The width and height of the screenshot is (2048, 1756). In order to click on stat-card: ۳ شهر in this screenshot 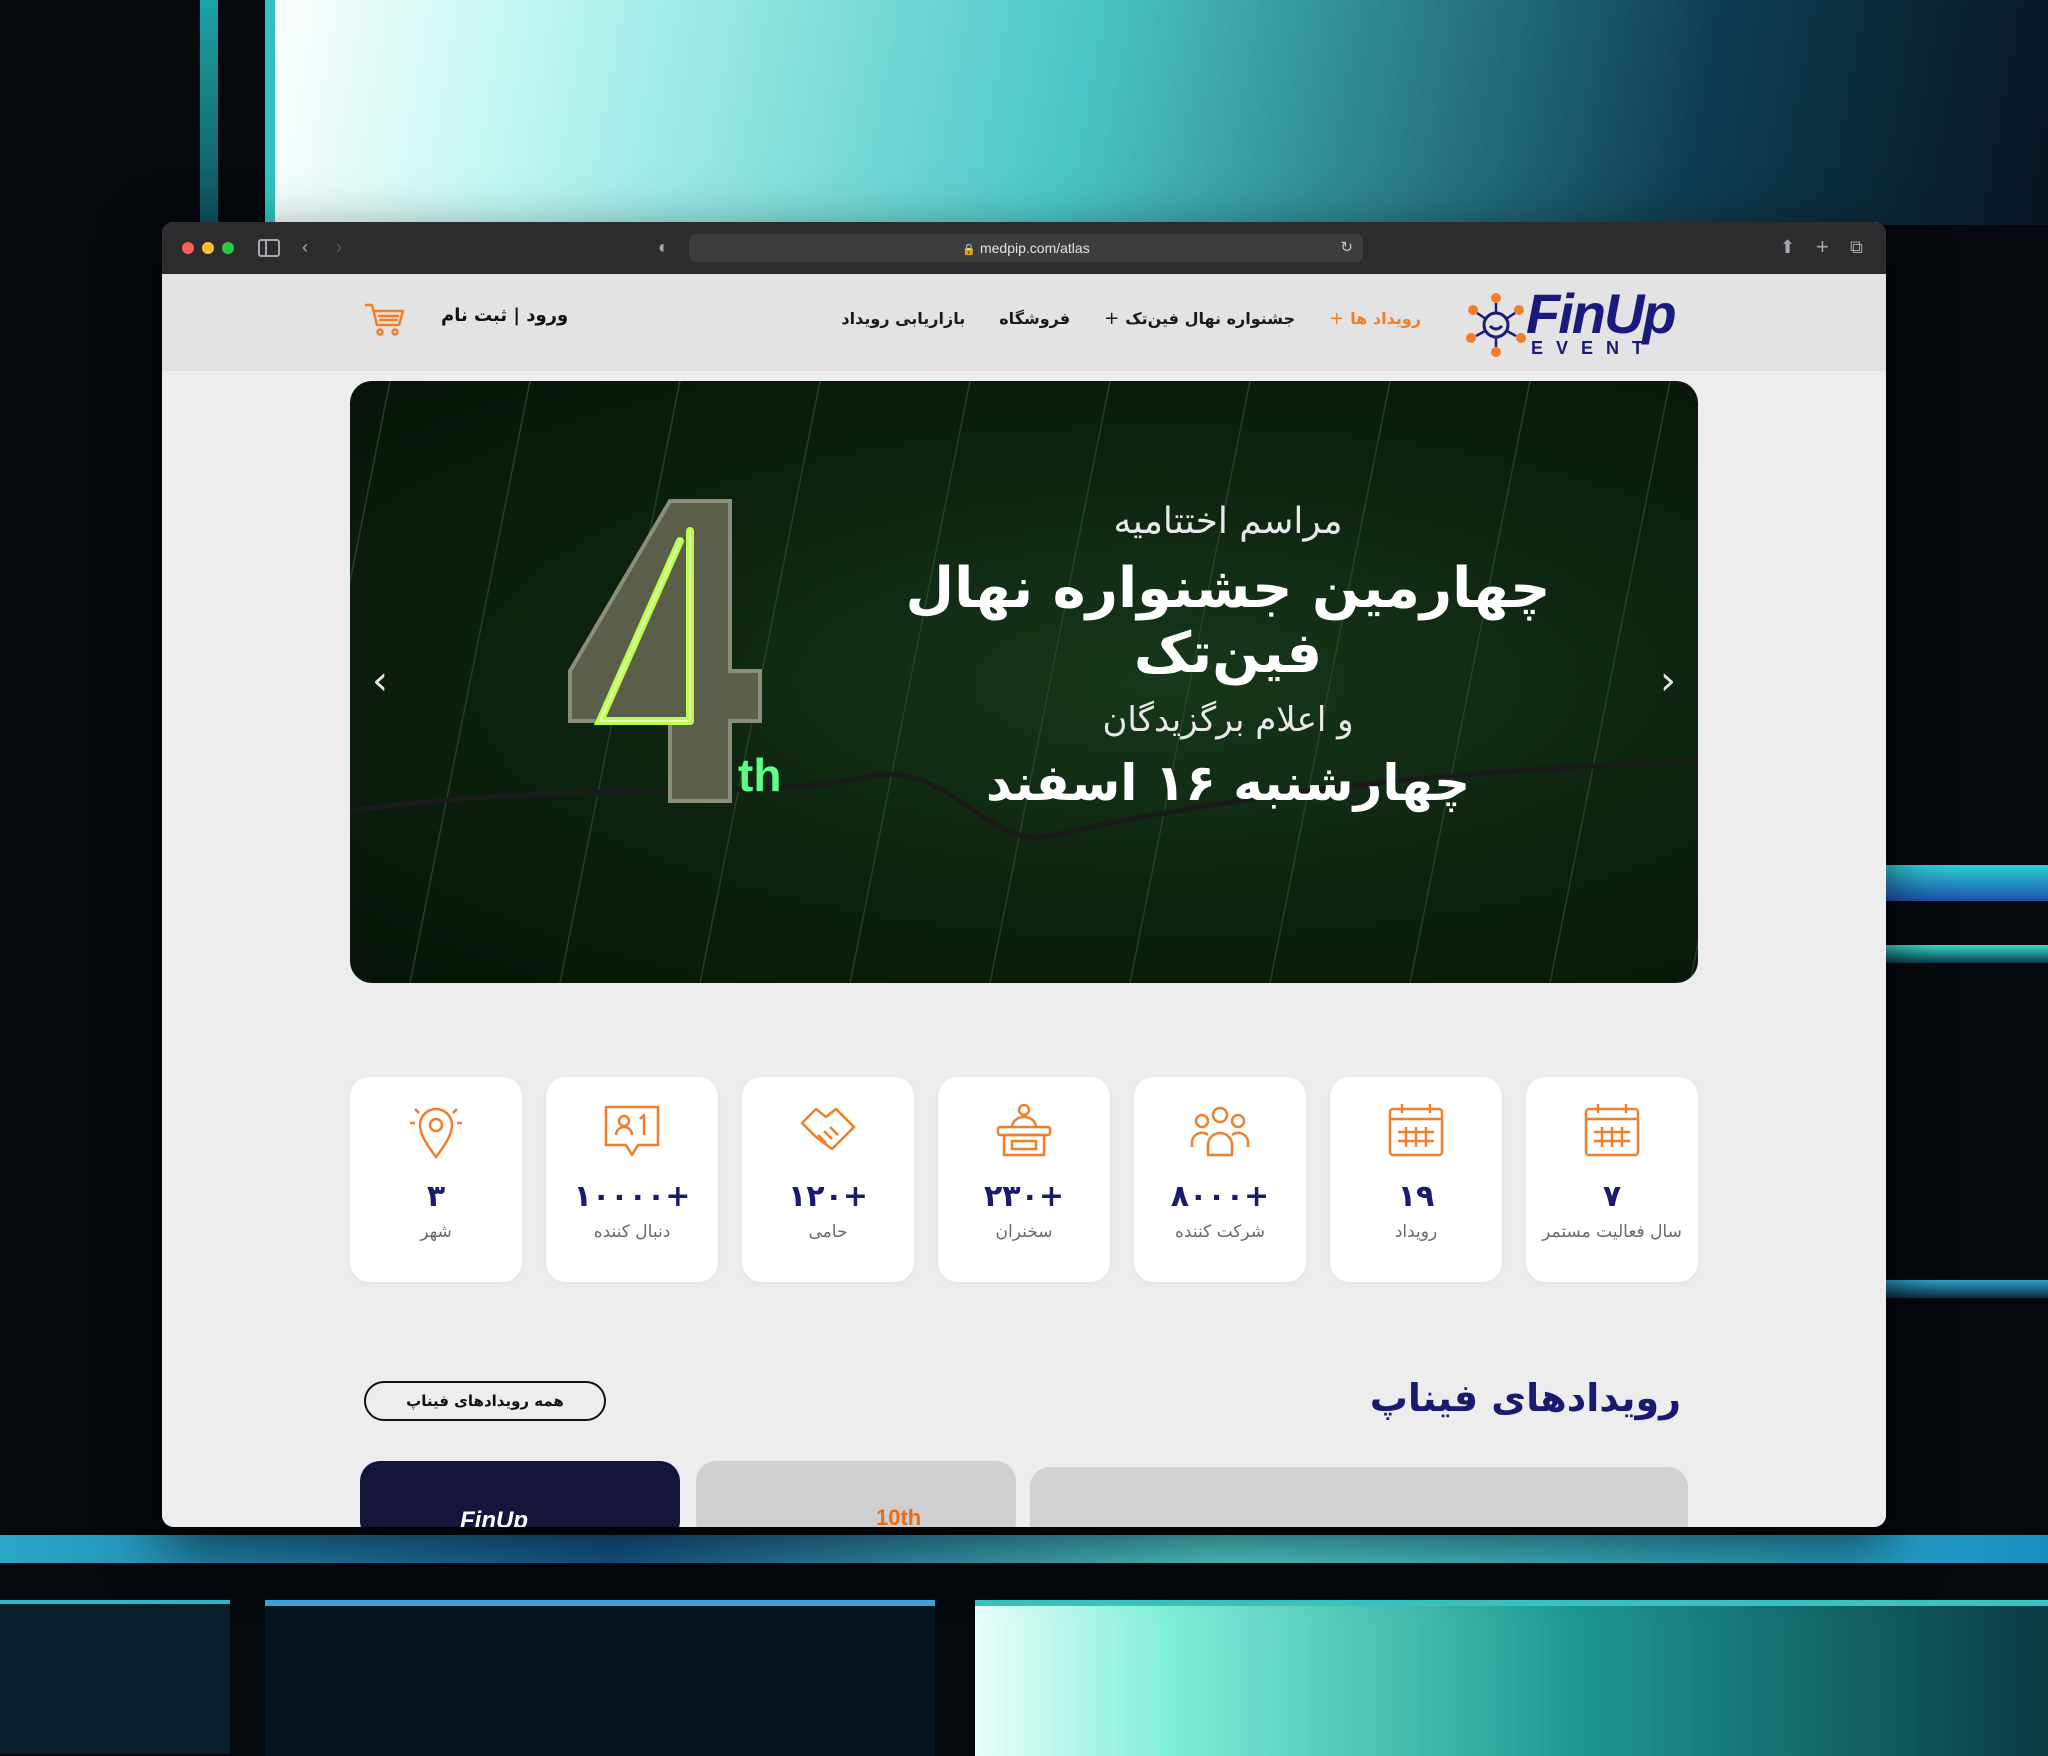, I will do `click(436, 1179)`.